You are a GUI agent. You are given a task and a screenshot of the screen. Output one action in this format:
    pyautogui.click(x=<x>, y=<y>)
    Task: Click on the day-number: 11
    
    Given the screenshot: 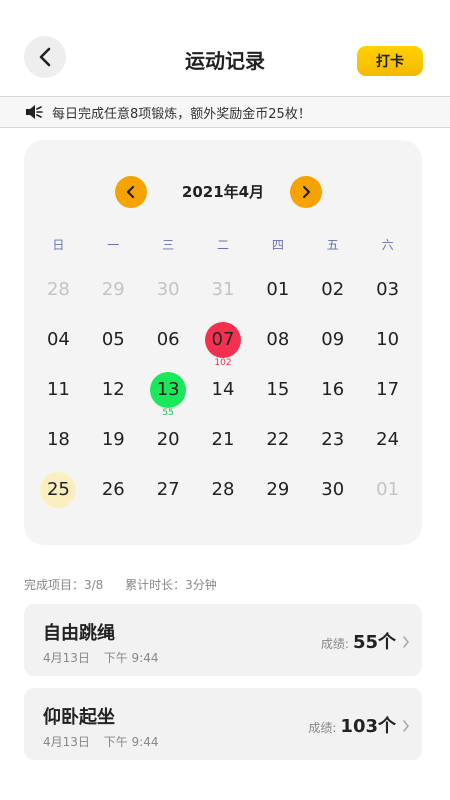 What is the action you would take?
    pyautogui.click(x=58, y=389)
    